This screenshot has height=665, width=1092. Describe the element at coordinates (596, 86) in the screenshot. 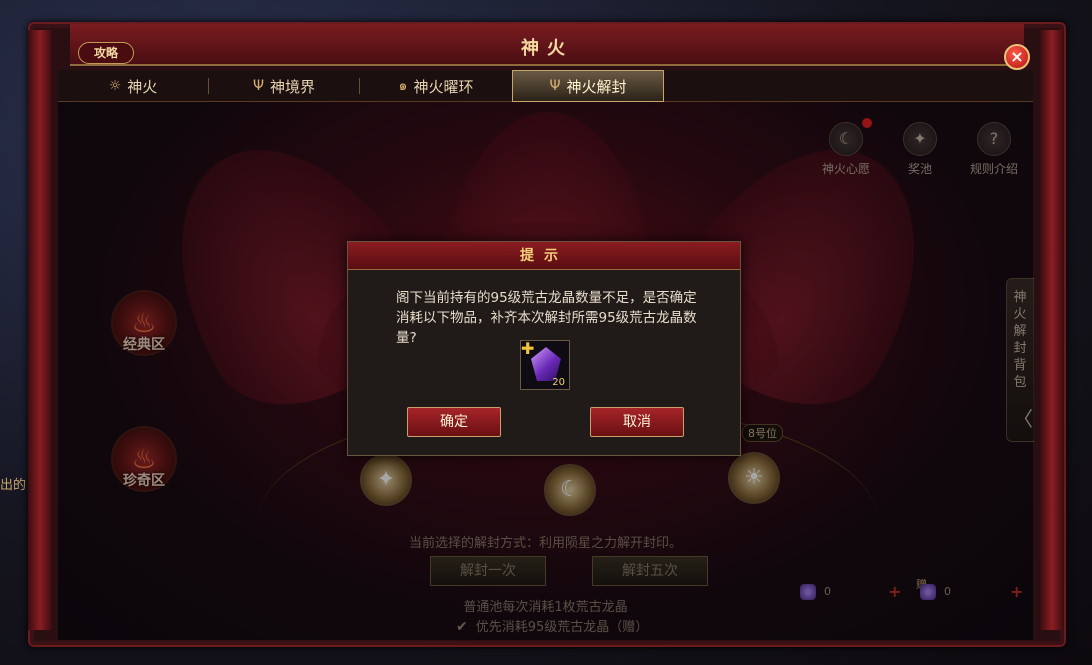

I see `tab-label: 神火解封` at that location.